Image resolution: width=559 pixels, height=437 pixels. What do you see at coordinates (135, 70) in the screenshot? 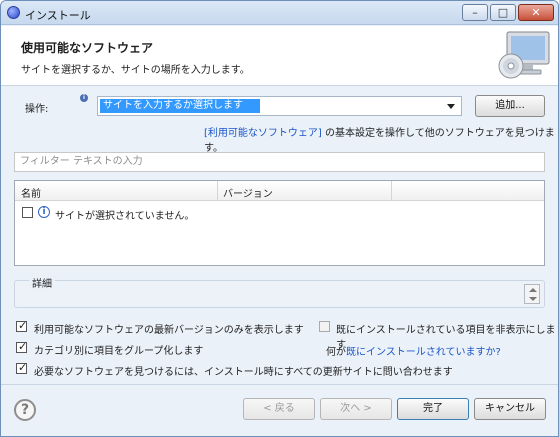
I see `page-description: サイトを選択するか、サイトの場所を入力します。` at bounding box center [135, 70].